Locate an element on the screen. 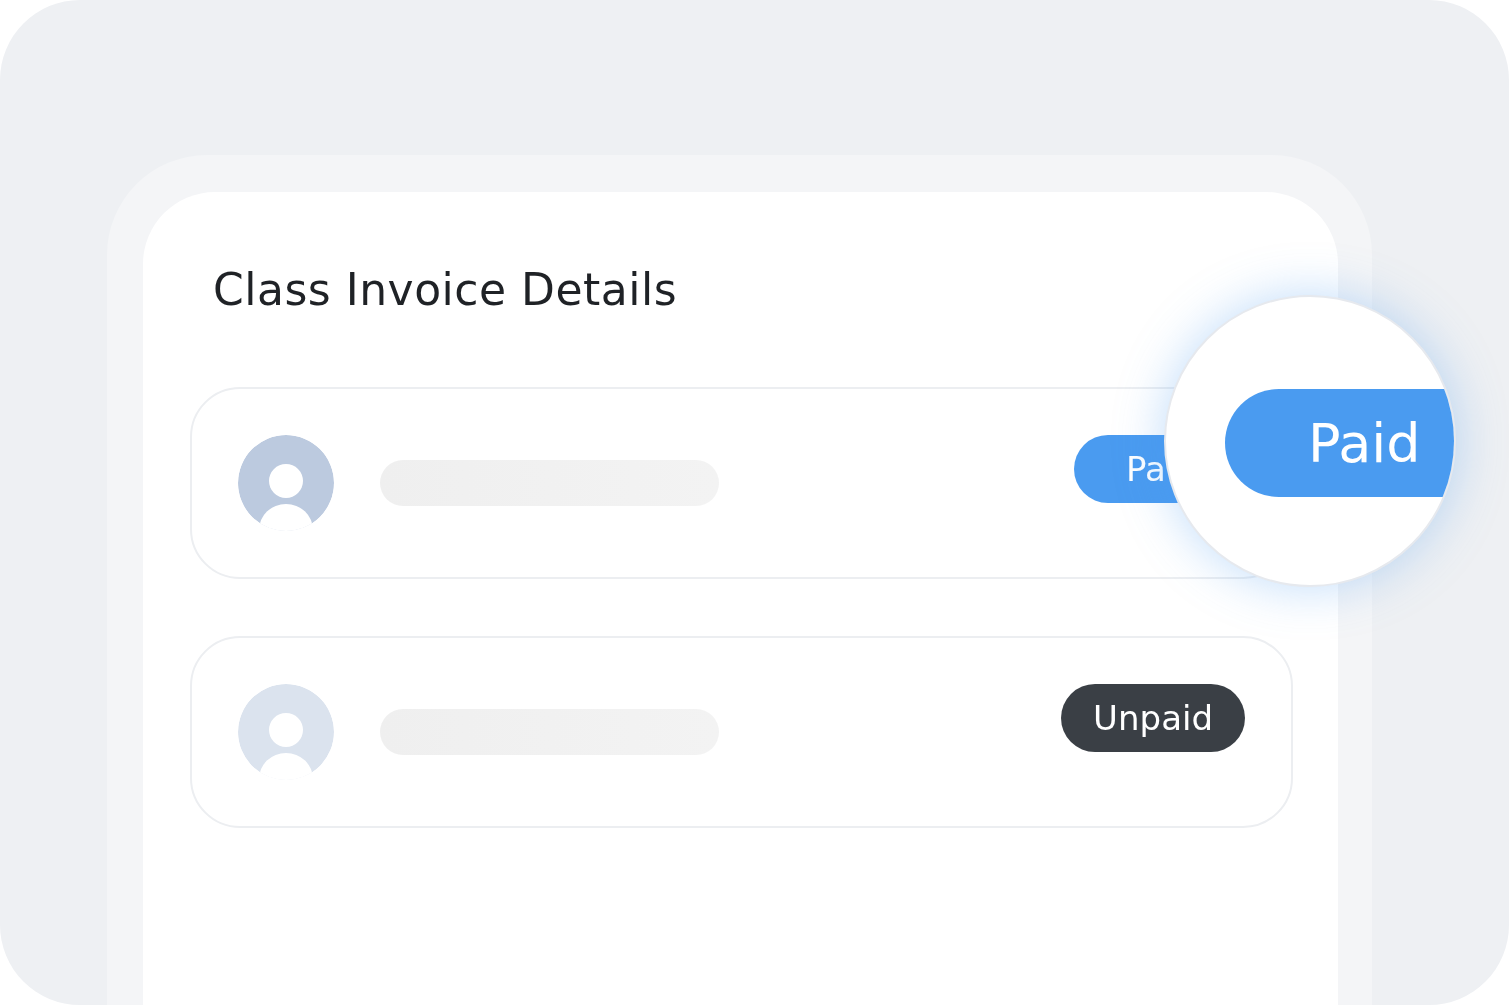  status-badge: Paid is located at coordinates (1339, 443).